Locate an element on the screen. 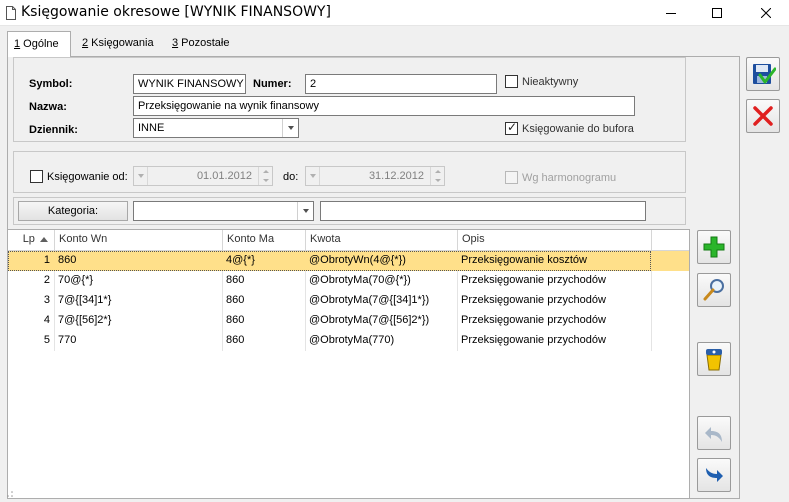 The image size is (789, 502). symbol-field: WYNIK FINANSOWY is located at coordinates (189, 84).